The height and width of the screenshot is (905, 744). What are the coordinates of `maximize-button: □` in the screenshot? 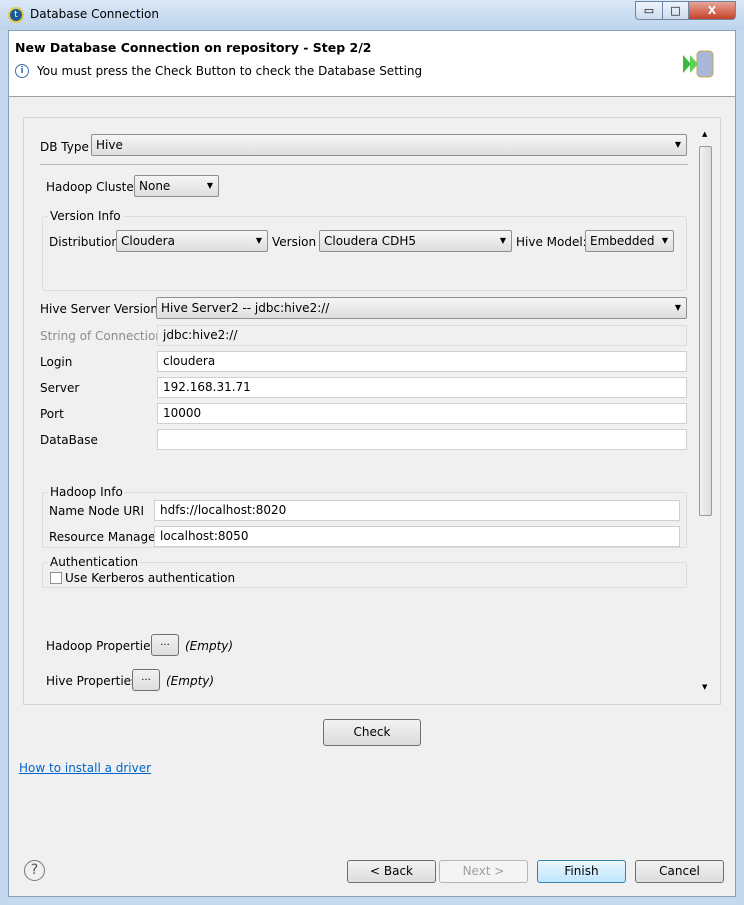 It's located at (675, 10).